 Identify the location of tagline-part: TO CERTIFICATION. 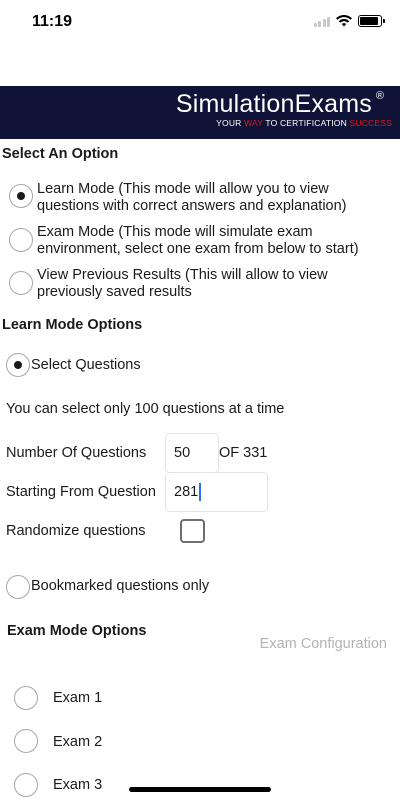
(306, 123).